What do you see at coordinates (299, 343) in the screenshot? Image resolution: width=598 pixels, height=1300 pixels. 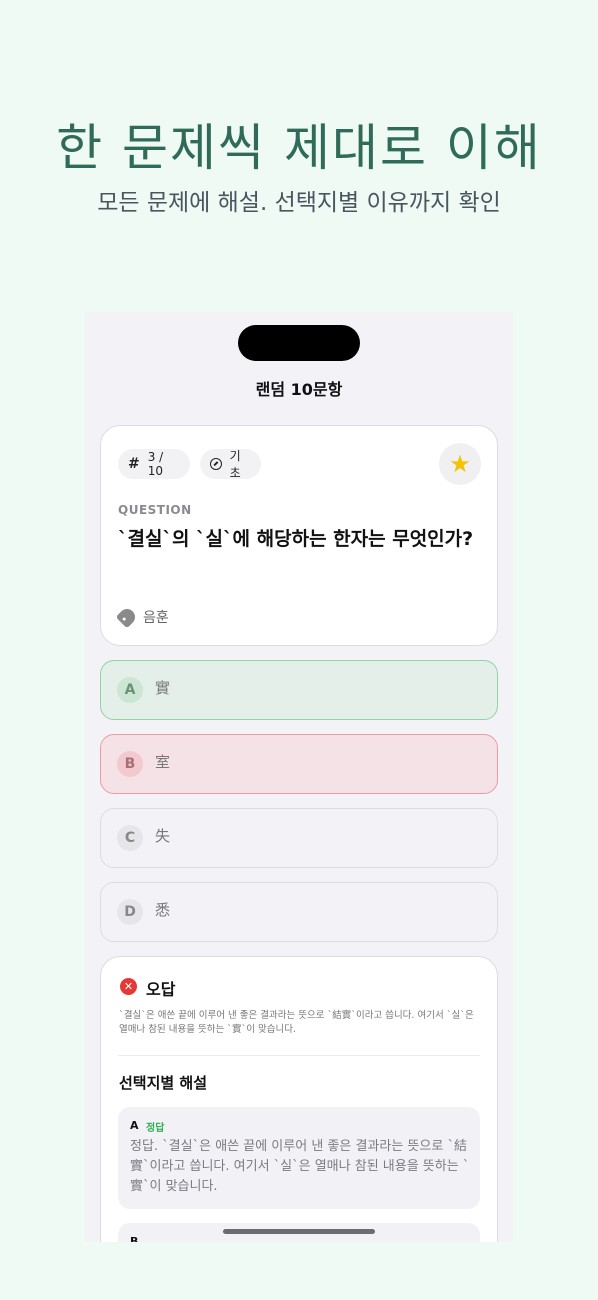 I see `dynamic-island` at bounding box center [299, 343].